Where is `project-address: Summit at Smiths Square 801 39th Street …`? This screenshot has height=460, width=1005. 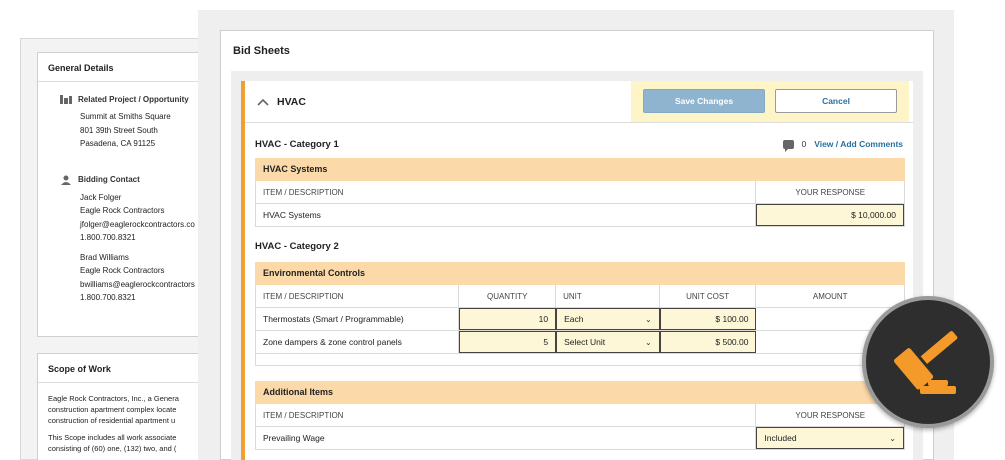 project-address: Summit at Smiths Square 801 39th Street … is located at coordinates (148, 130).